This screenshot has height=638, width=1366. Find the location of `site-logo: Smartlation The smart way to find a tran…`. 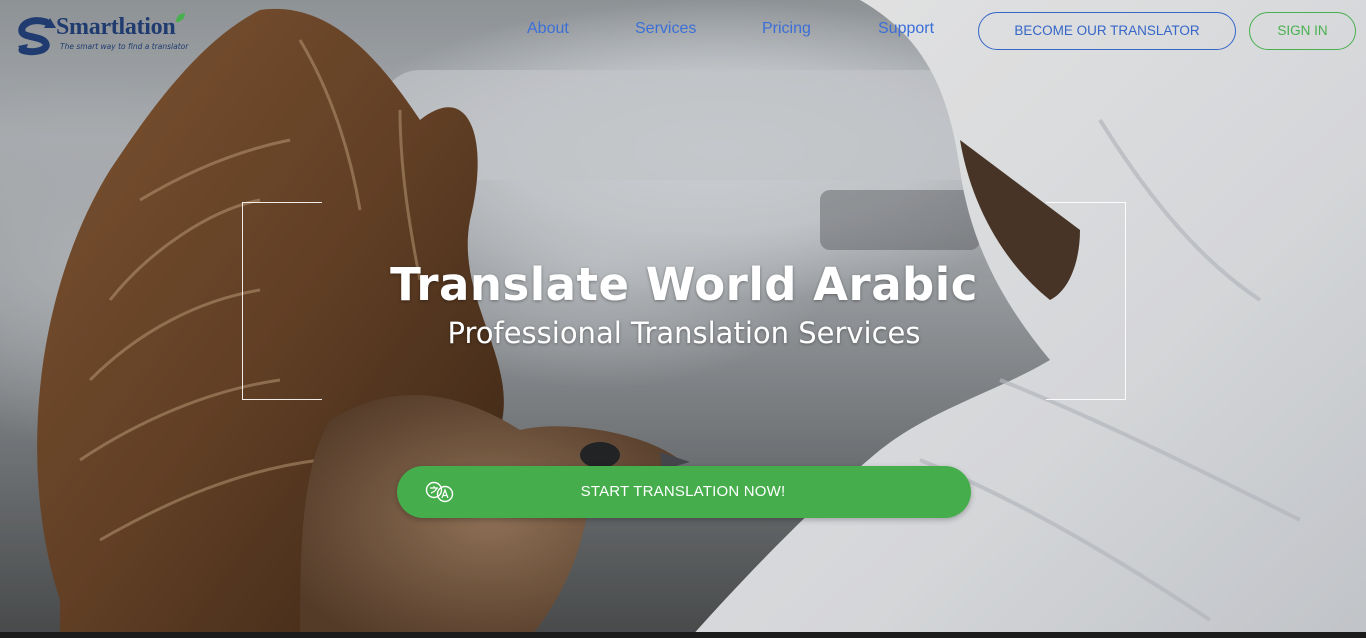

site-logo: Smartlation The smart way to find a tran… is located at coordinates (109, 35).